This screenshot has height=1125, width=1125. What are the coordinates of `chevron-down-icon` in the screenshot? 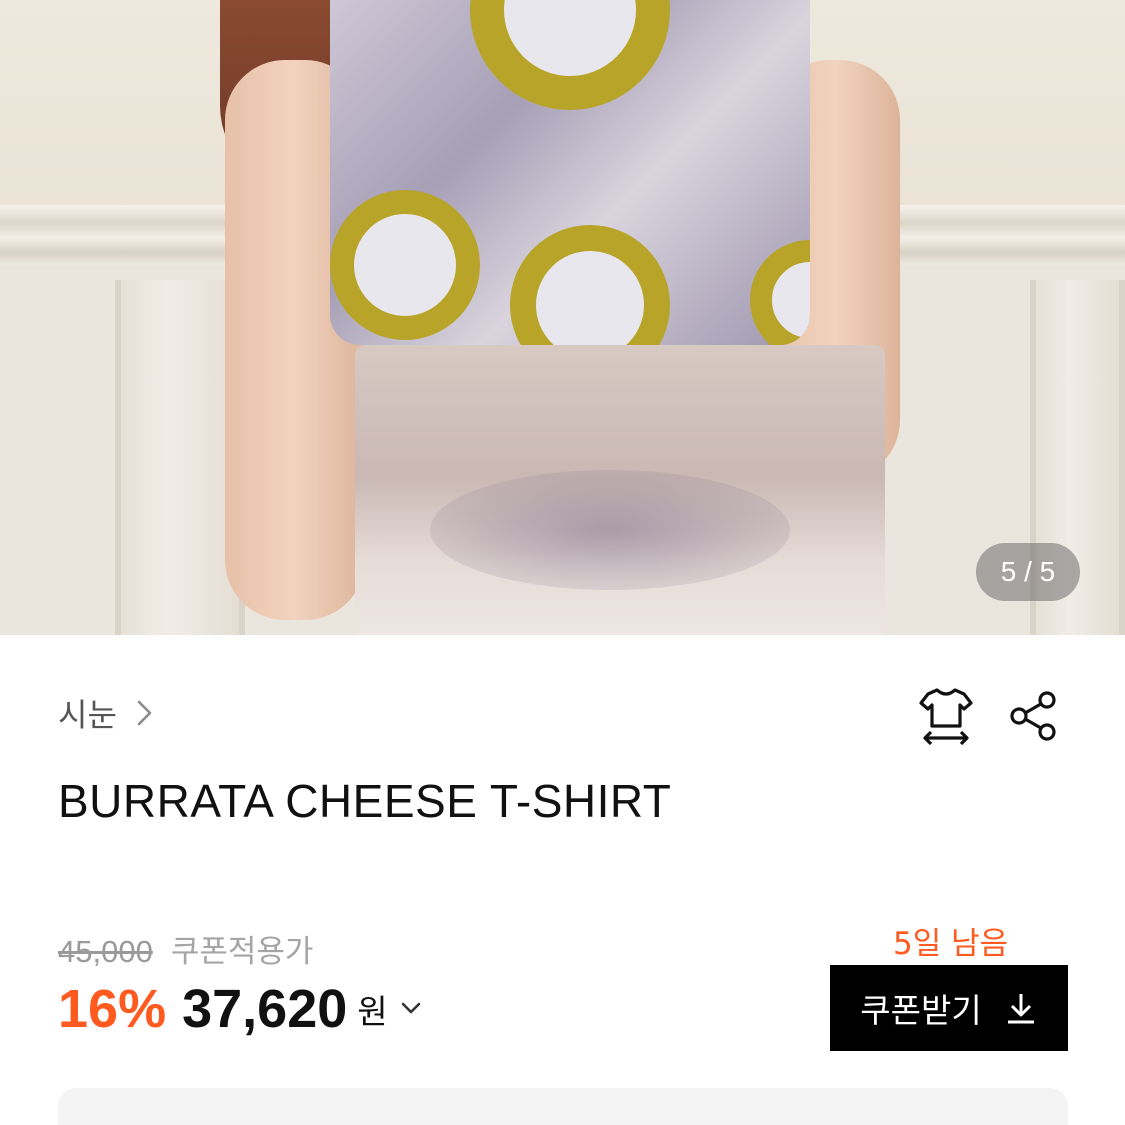 It's located at (411, 1009).